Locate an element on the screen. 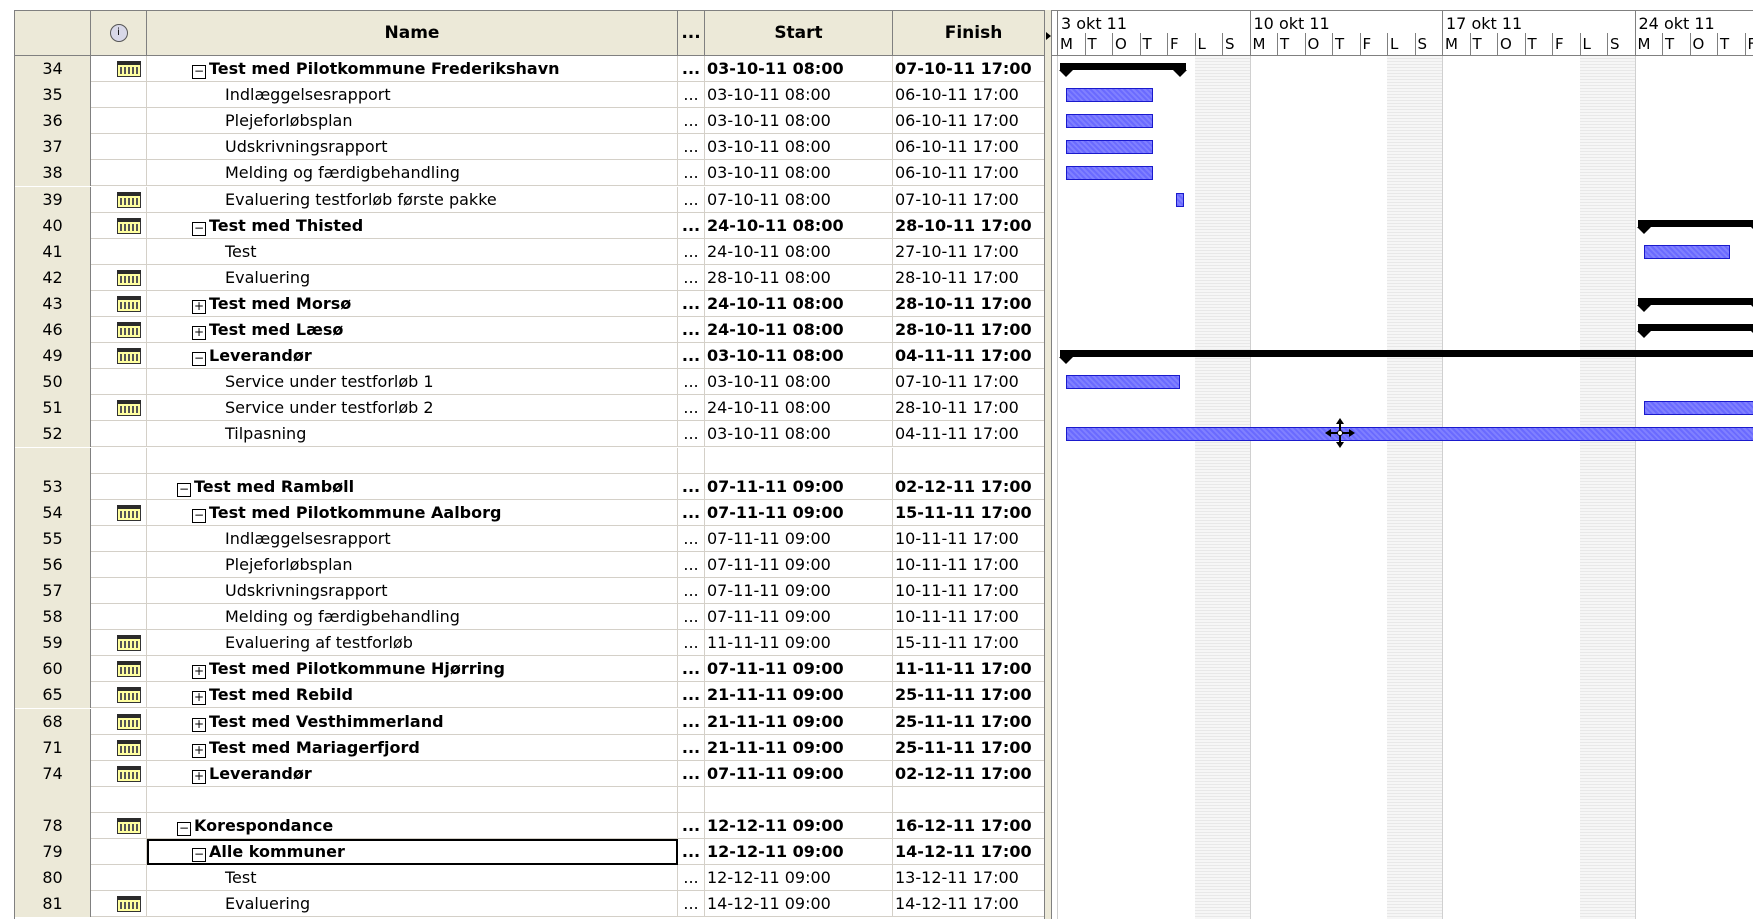 This screenshot has width=1753, height=919. row-id-cell: 39 is located at coordinates (53, 199).